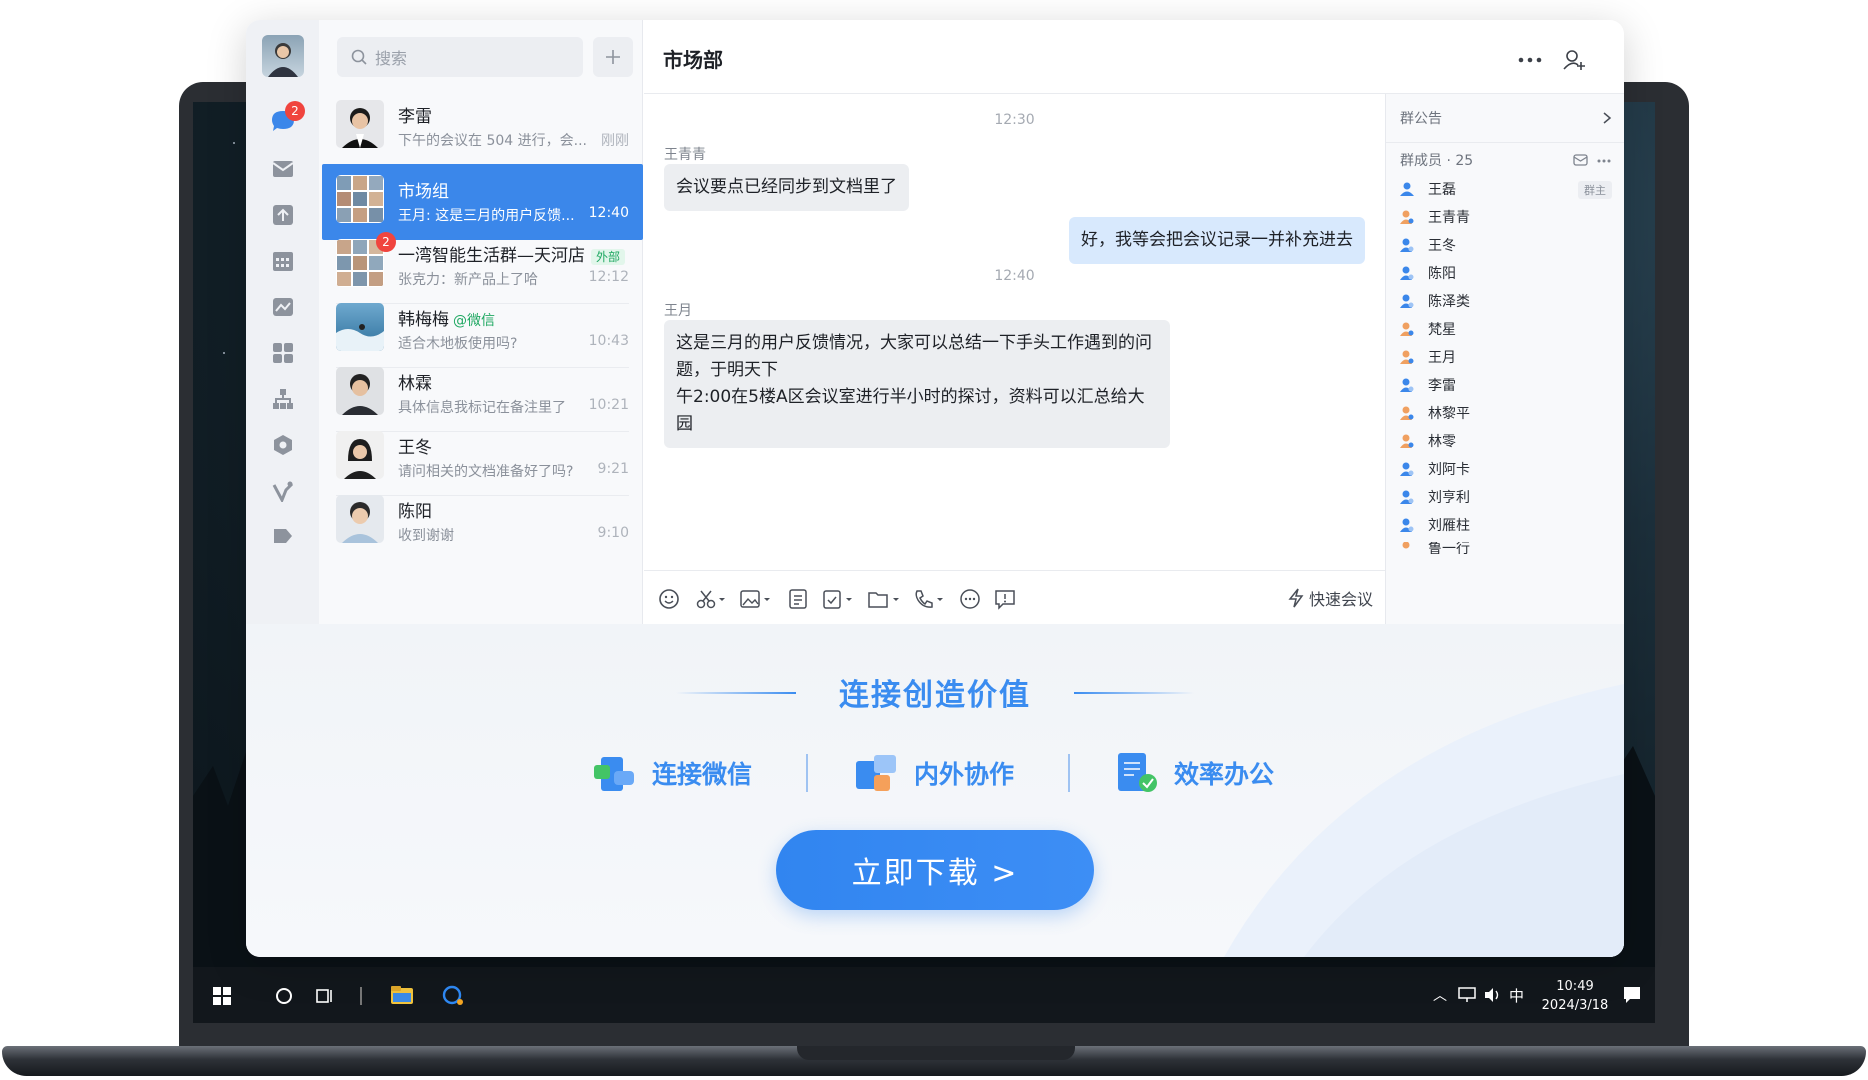 The height and width of the screenshot is (1080, 1868). Describe the element at coordinates (283, 56) in the screenshot. I see `my-avatar` at that location.